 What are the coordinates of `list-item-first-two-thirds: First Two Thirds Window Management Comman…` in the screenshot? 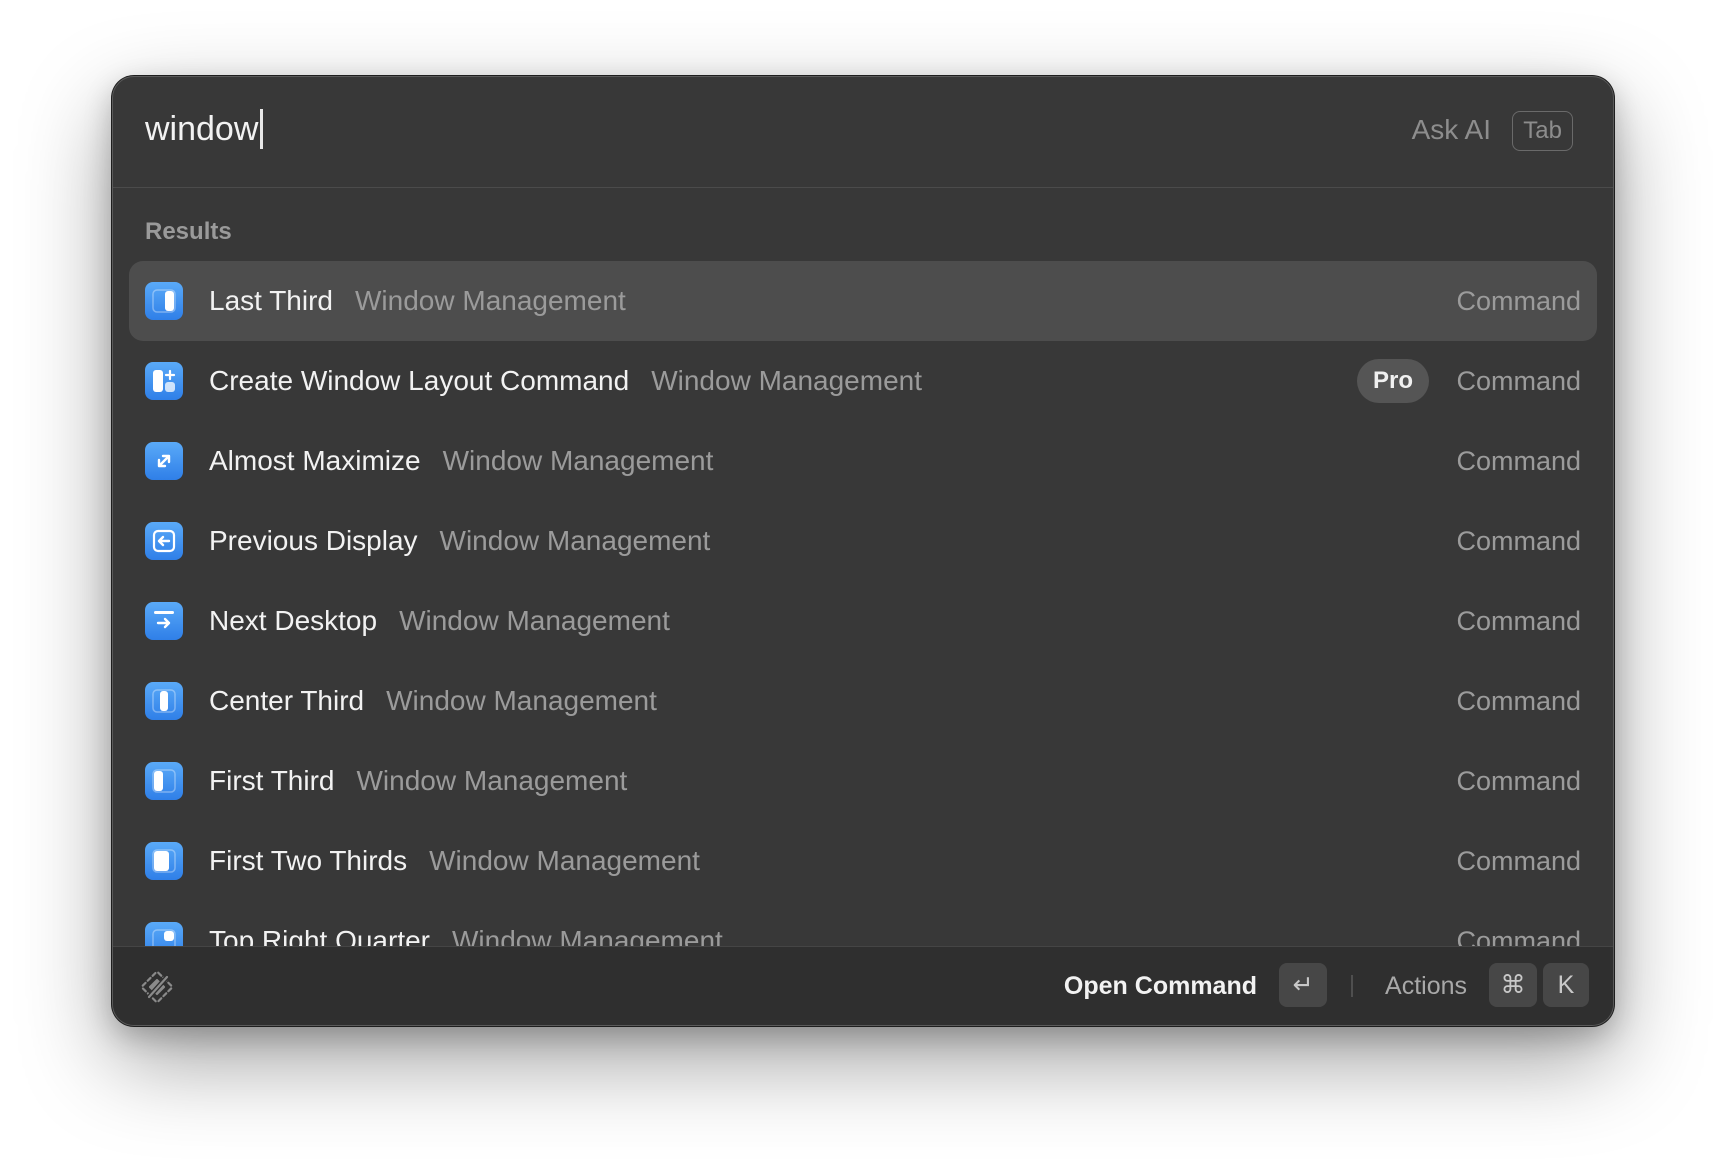 It's located at (863, 861).